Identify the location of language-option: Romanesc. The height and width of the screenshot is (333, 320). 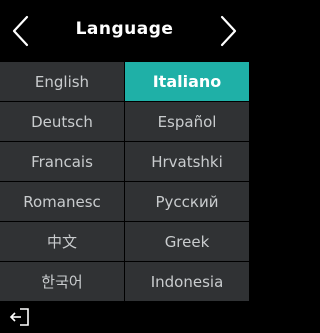
(62, 201).